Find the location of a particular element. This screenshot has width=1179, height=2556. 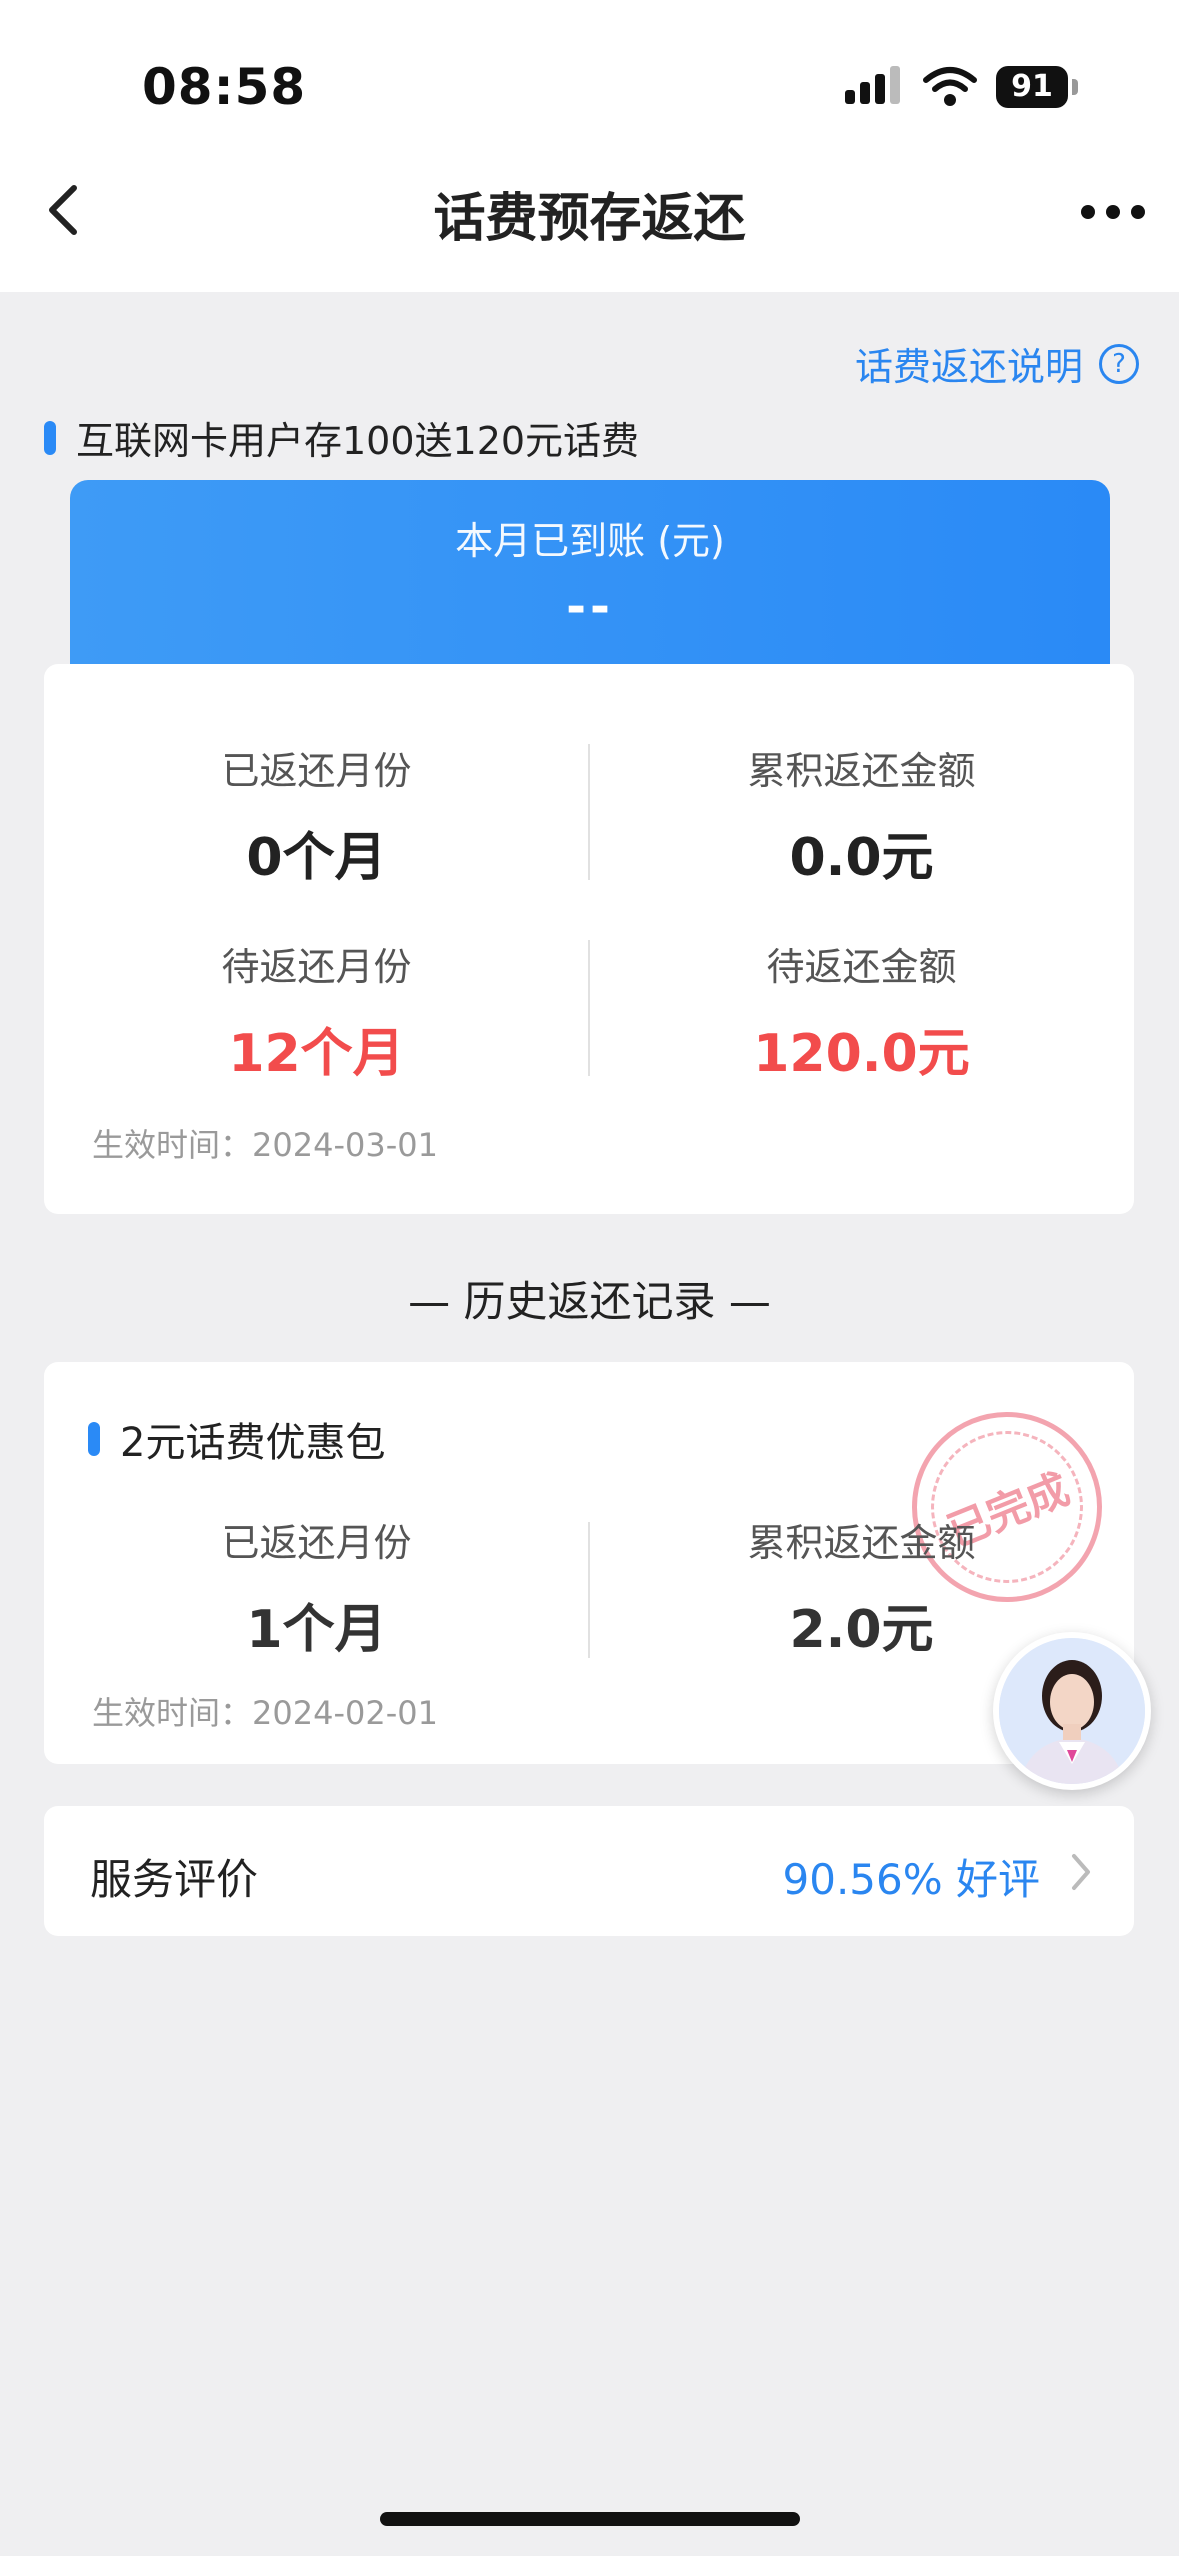

wifi-icon is located at coordinates (950, 86).